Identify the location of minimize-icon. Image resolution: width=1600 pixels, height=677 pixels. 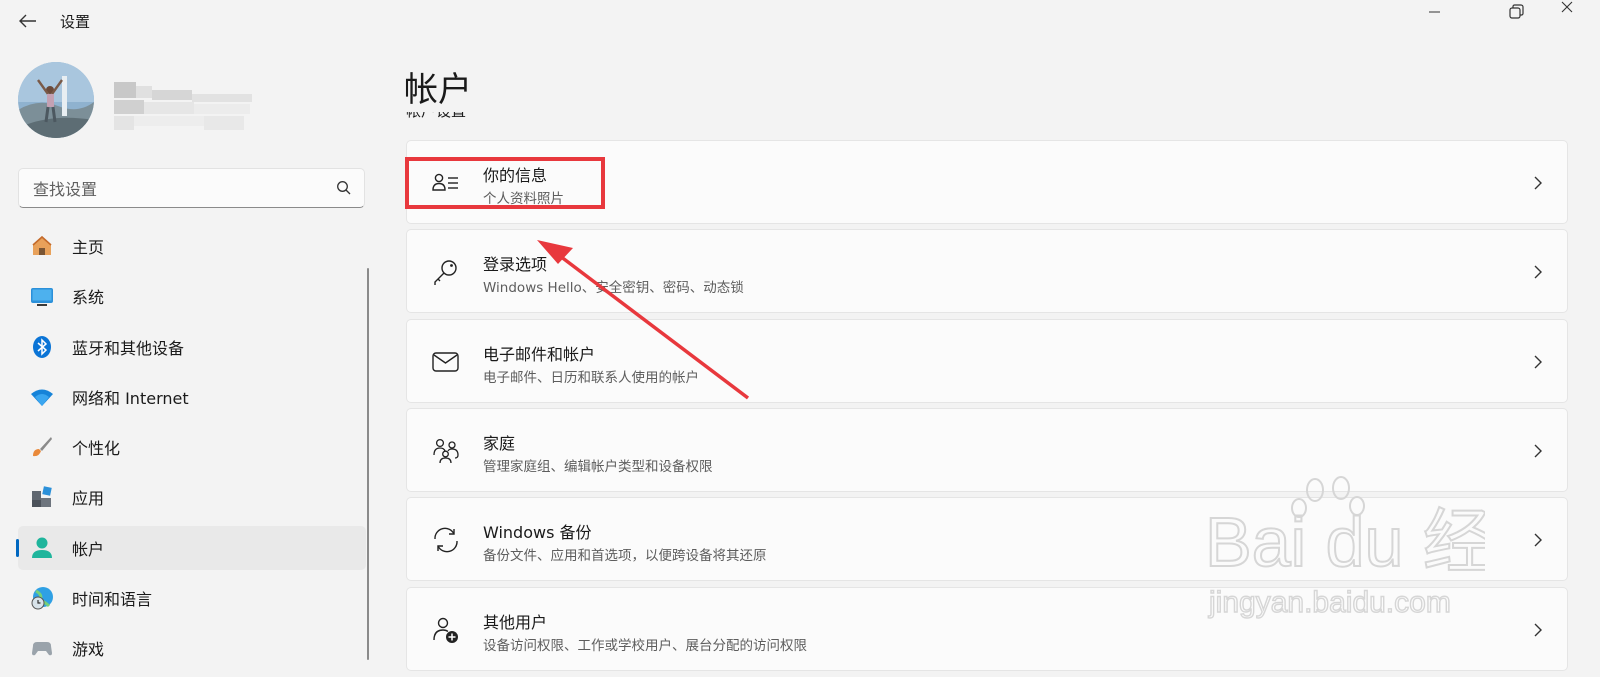
(1434, 12).